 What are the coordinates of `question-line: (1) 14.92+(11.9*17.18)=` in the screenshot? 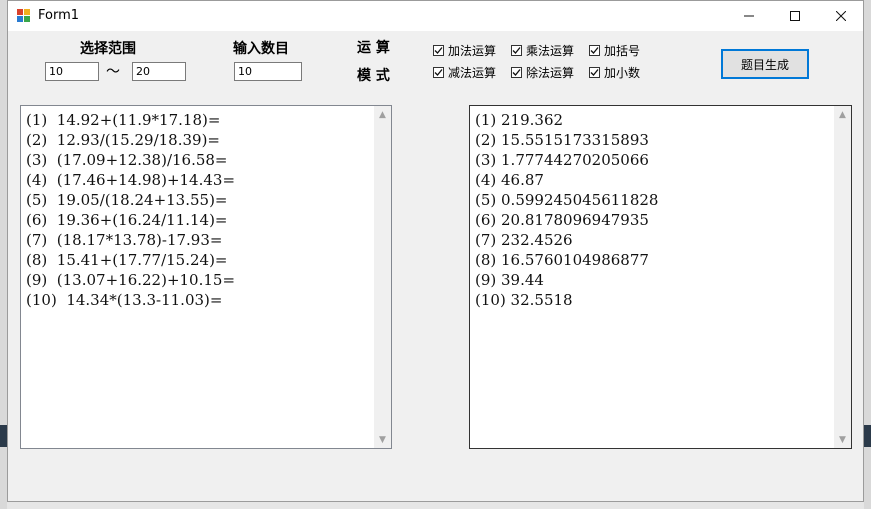 It's located at (123, 120).